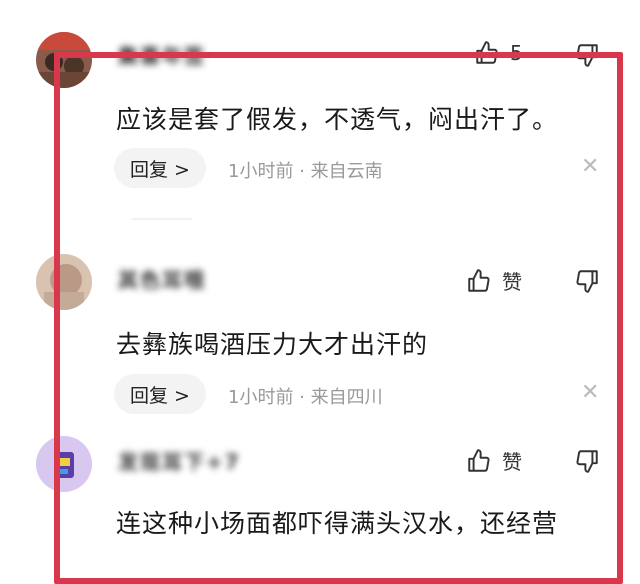 This screenshot has height=584, width=640. I want to click on like-count: 5, so click(516, 53).